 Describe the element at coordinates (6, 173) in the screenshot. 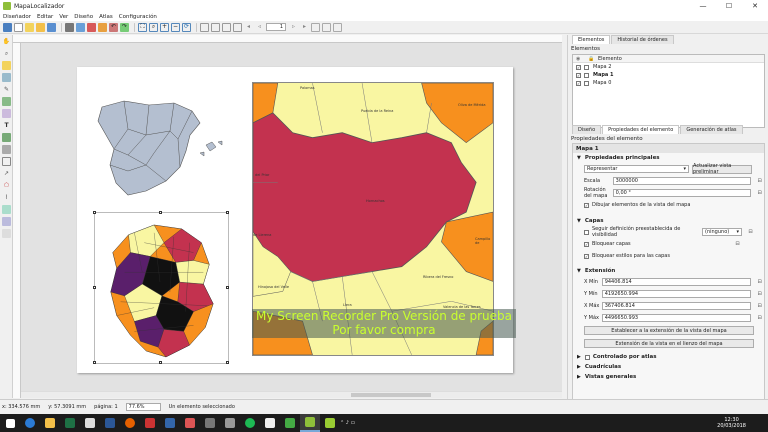

I see `add-arrow-icon: ↗` at that location.